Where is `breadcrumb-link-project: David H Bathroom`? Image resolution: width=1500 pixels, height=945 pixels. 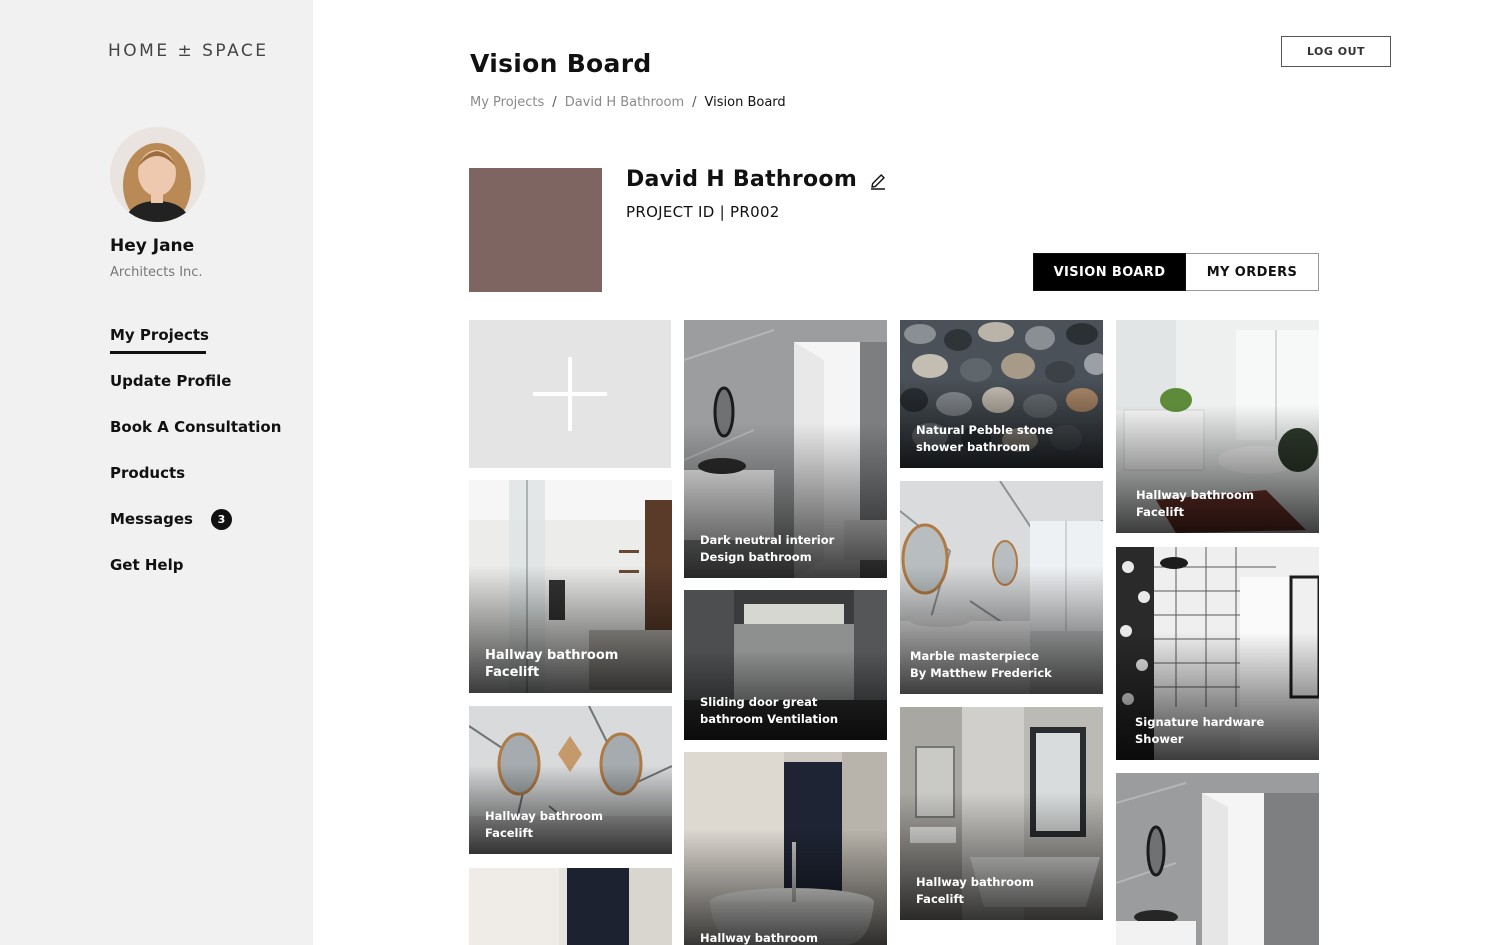
breadcrumb-link-project: David H Bathroom is located at coordinates (624, 102).